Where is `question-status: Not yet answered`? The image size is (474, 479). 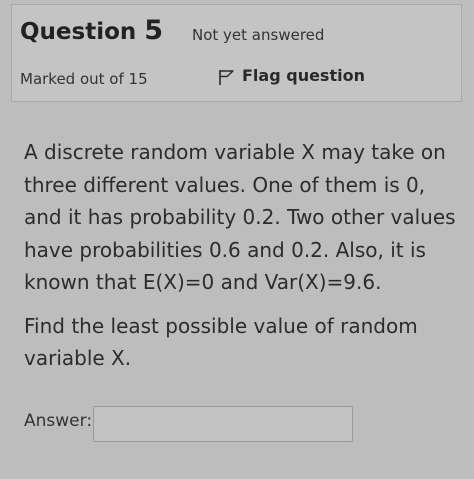 question-status: Not yet answered is located at coordinates (258, 35).